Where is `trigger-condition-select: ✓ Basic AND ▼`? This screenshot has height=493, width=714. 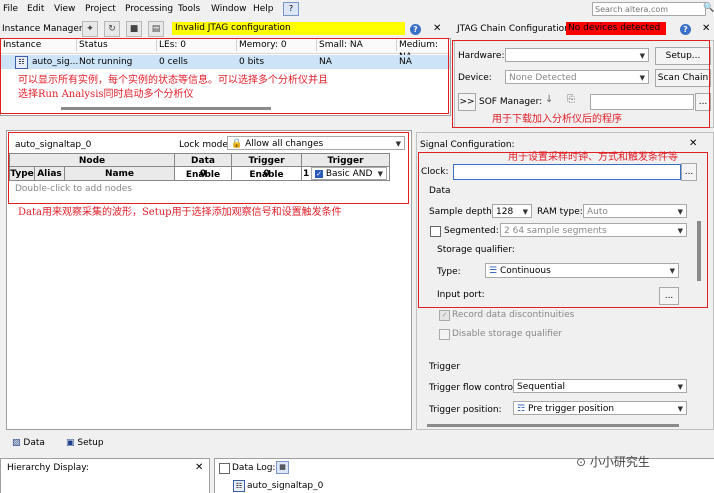
trigger-condition-select: ✓ Basic AND ▼ is located at coordinates (349, 173).